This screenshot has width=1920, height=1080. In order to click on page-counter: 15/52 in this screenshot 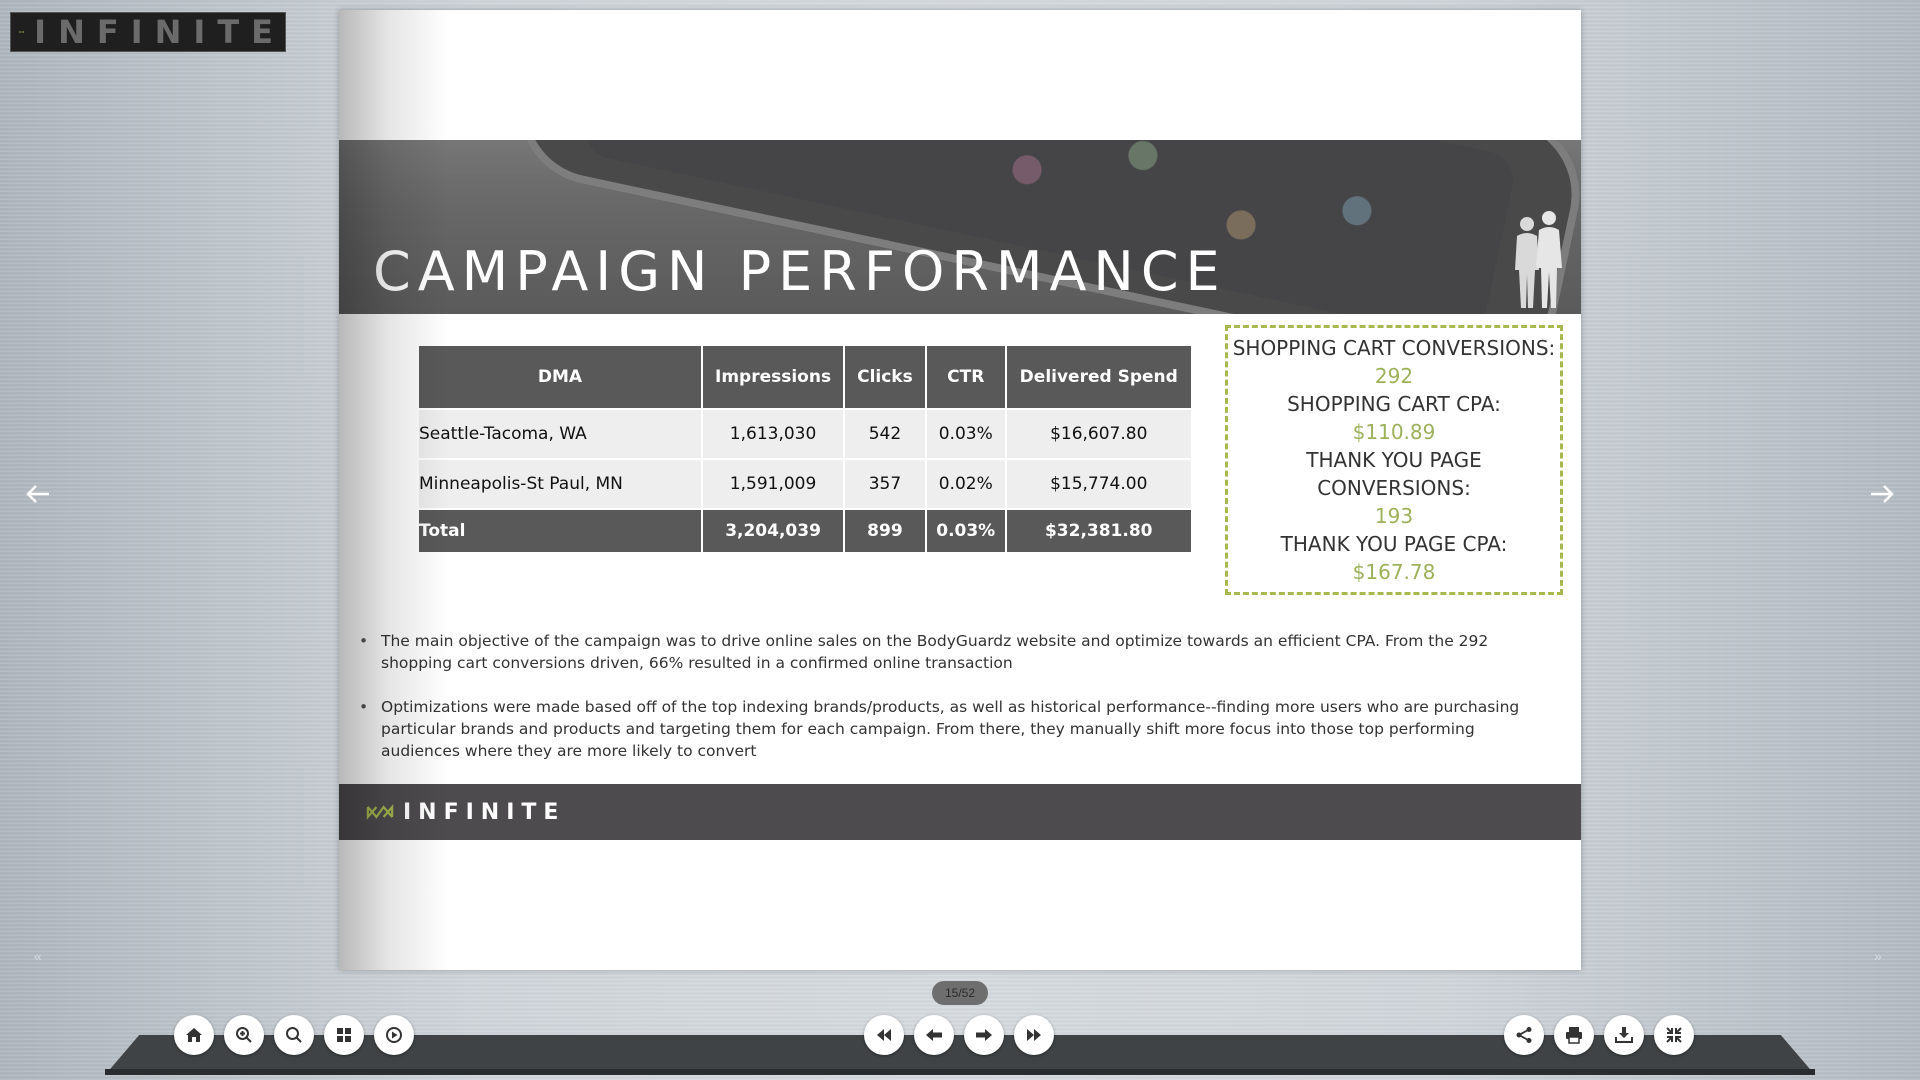, I will do `click(960, 993)`.